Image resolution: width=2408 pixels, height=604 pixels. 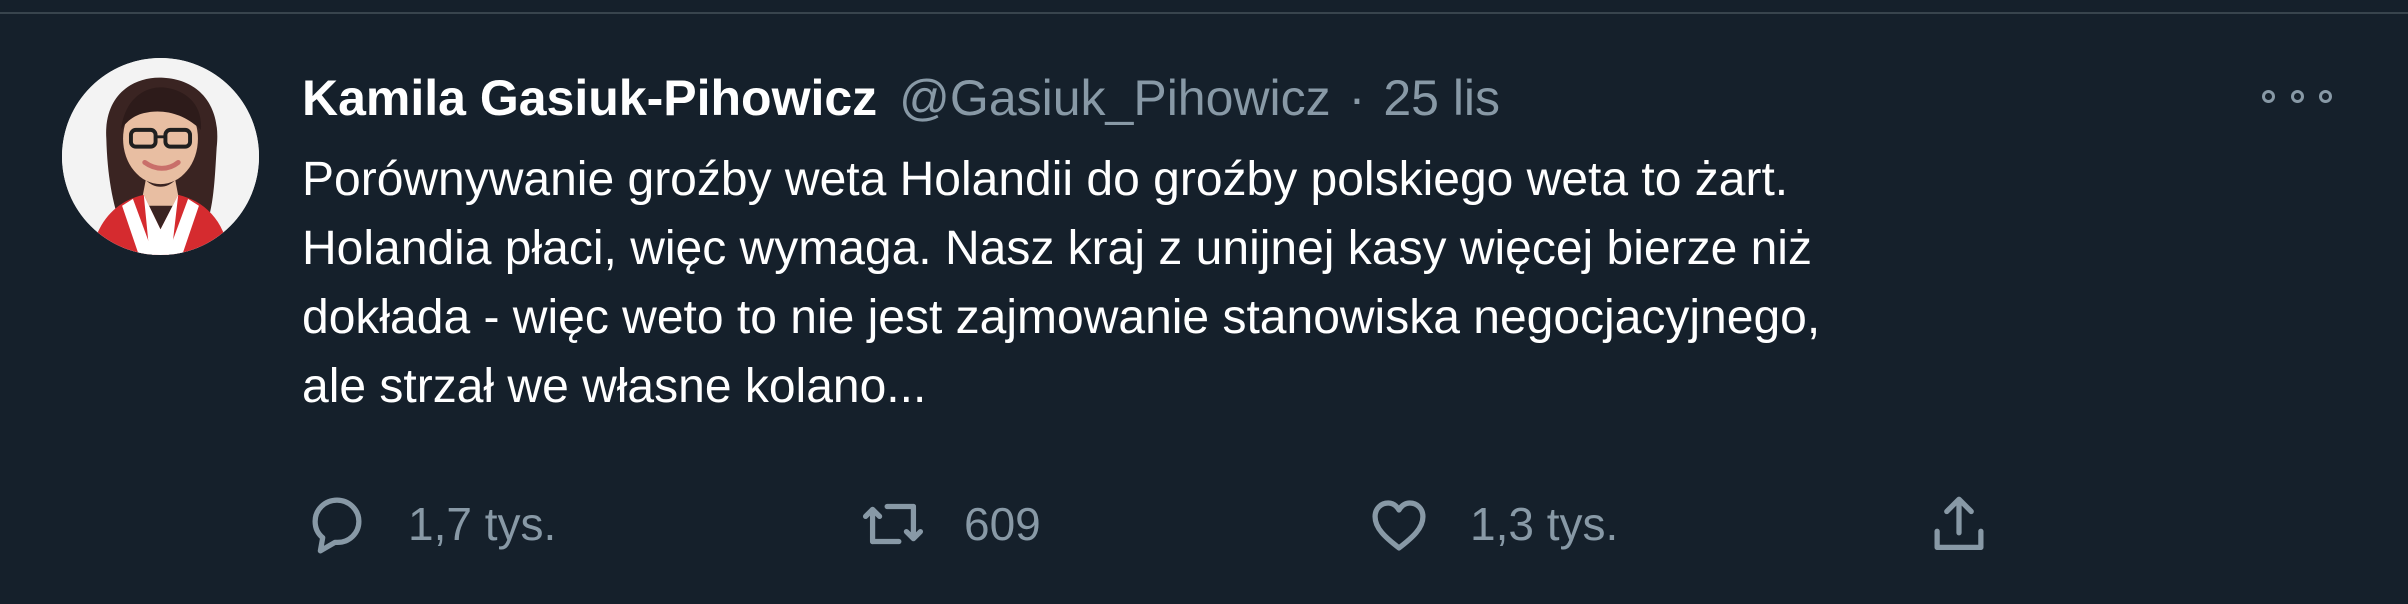 What do you see at coordinates (337, 525) in the screenshot?
I see `reply-icon` at bounding box center [337, 525].